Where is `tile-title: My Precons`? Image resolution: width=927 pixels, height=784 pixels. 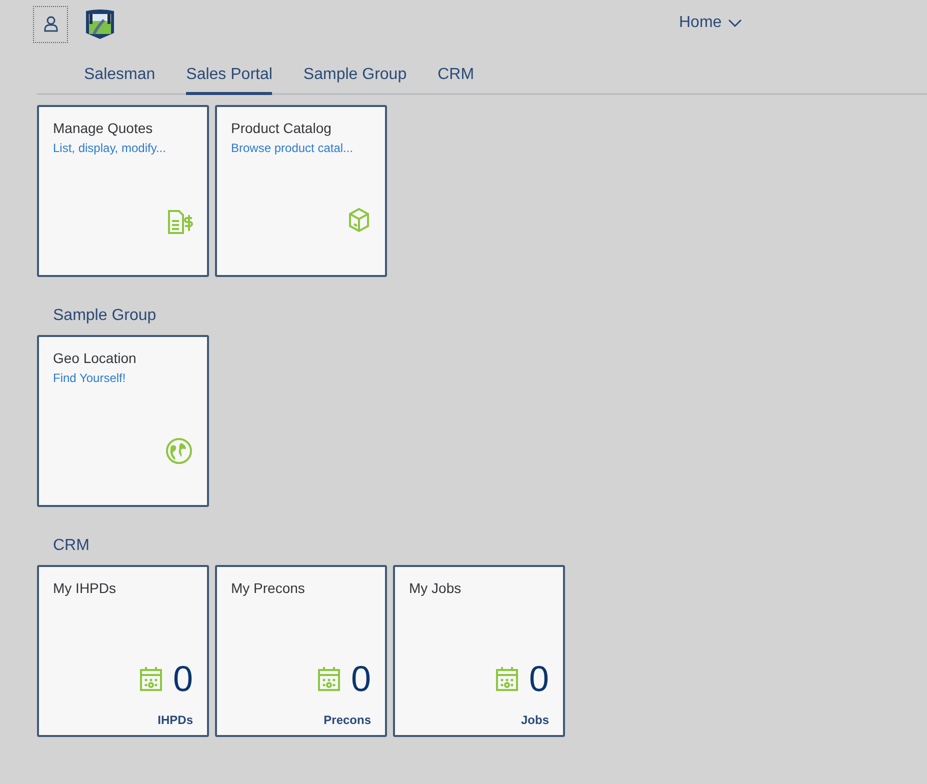
tile-title: My Precons is located at coordinates (268, 588).